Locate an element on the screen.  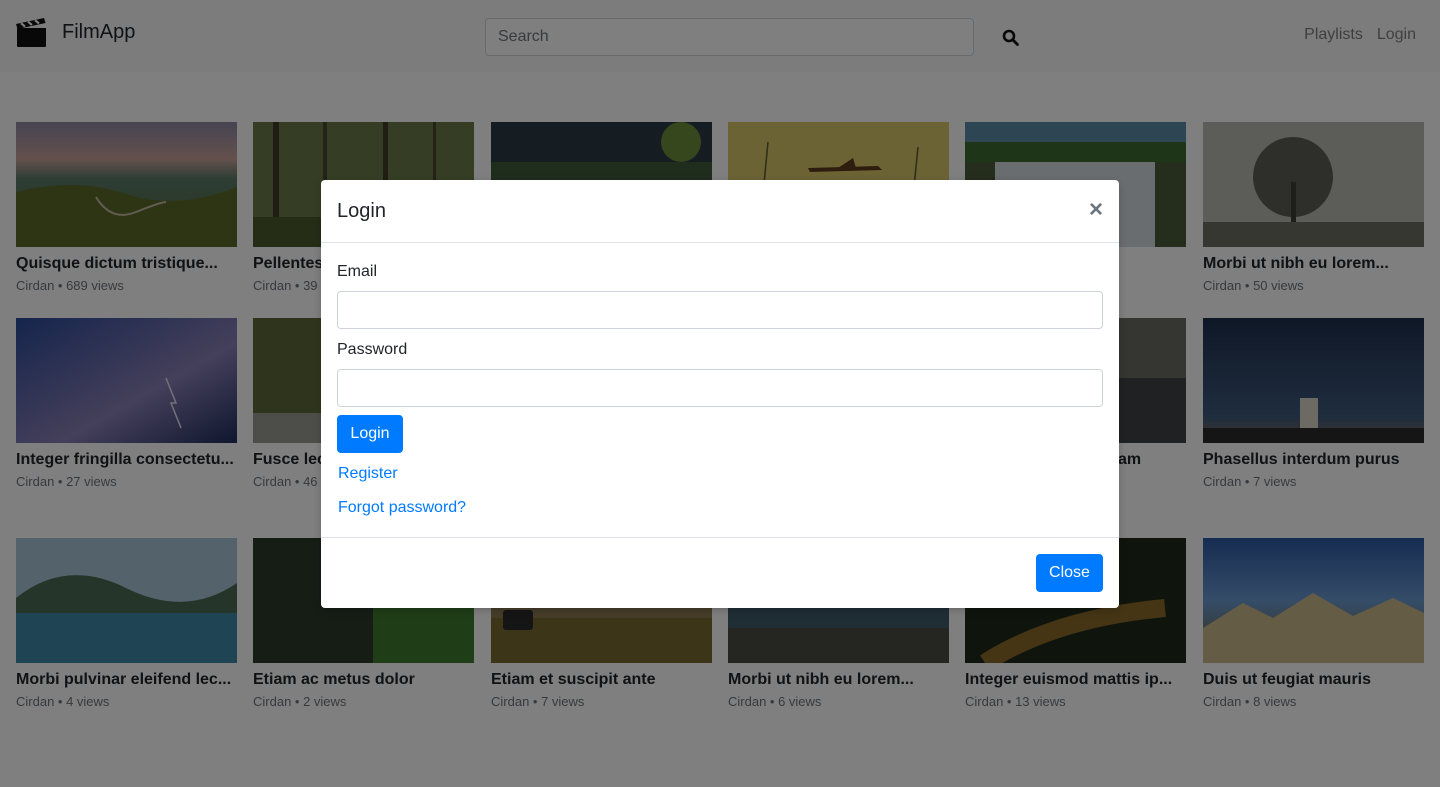
email-label: Email is located at coordinates (357, 271).